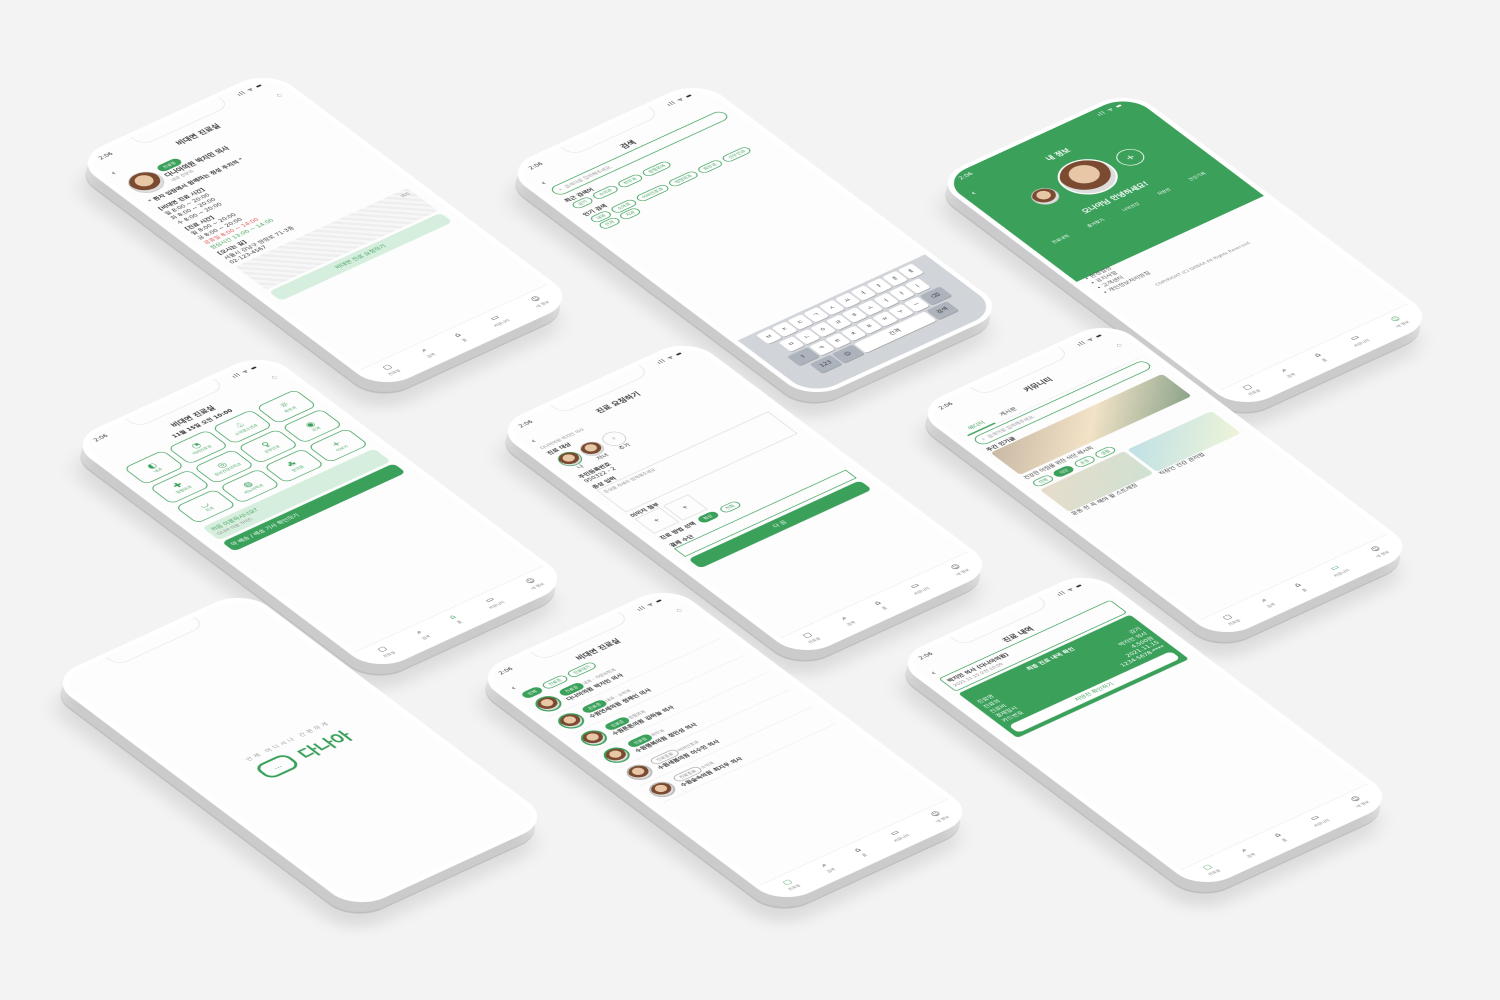 Image resolution: width=1500 pixels, height=1000 pixels. I want to click on splash-logo: 언제 어디서나 간편하게 ... 다나아, so click(300, 750).